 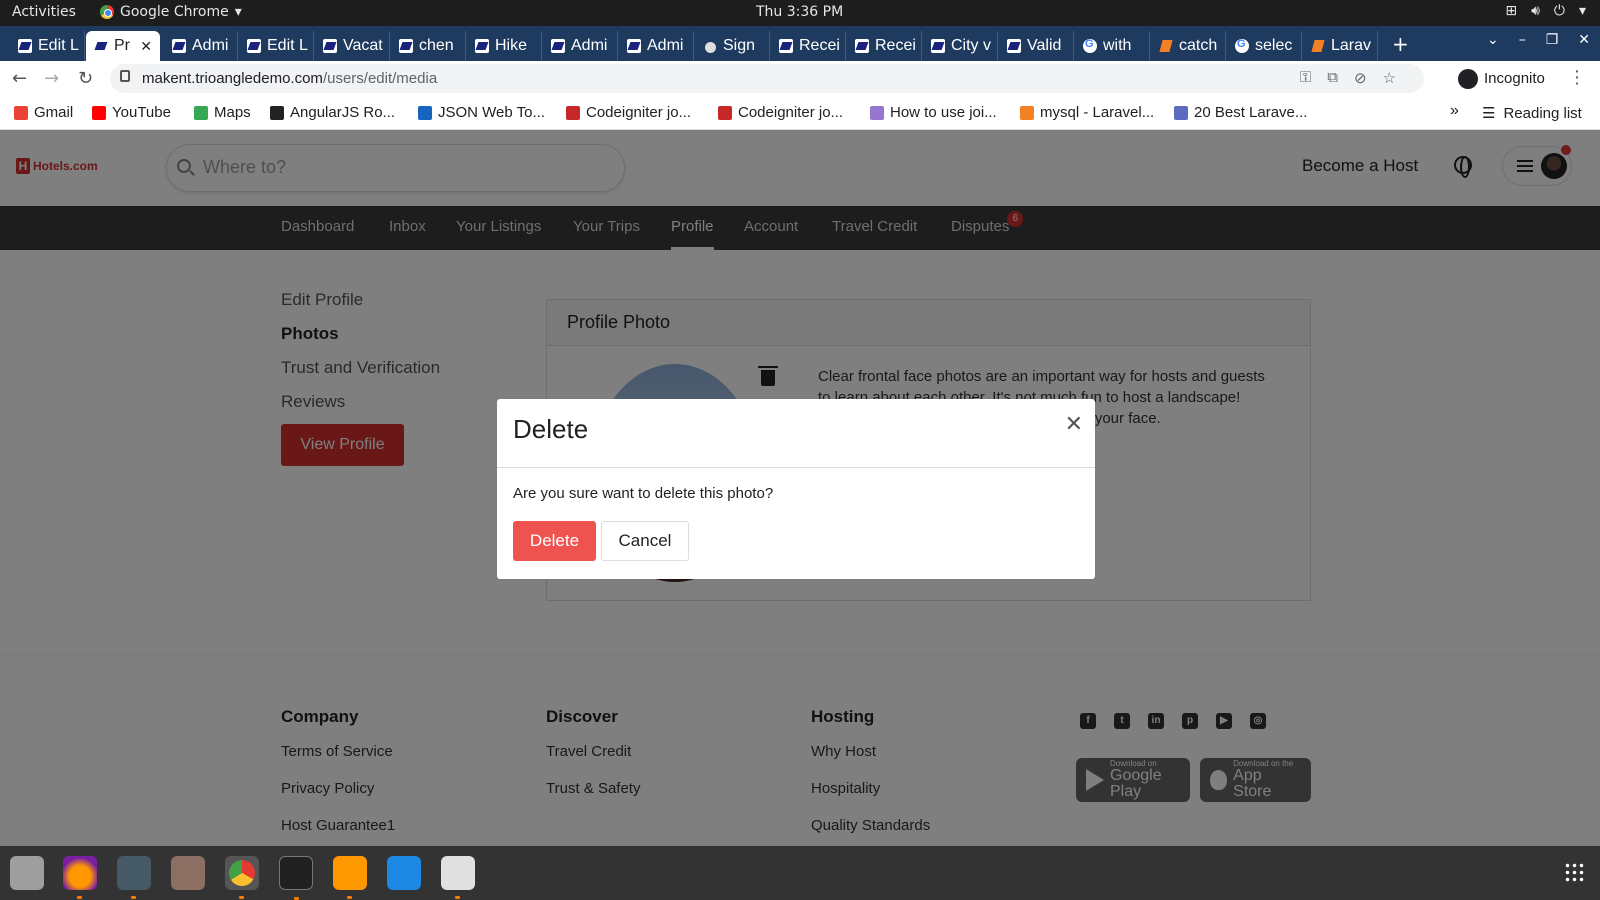 I want to click on code-editor-icon, so click(x=134, y=877).